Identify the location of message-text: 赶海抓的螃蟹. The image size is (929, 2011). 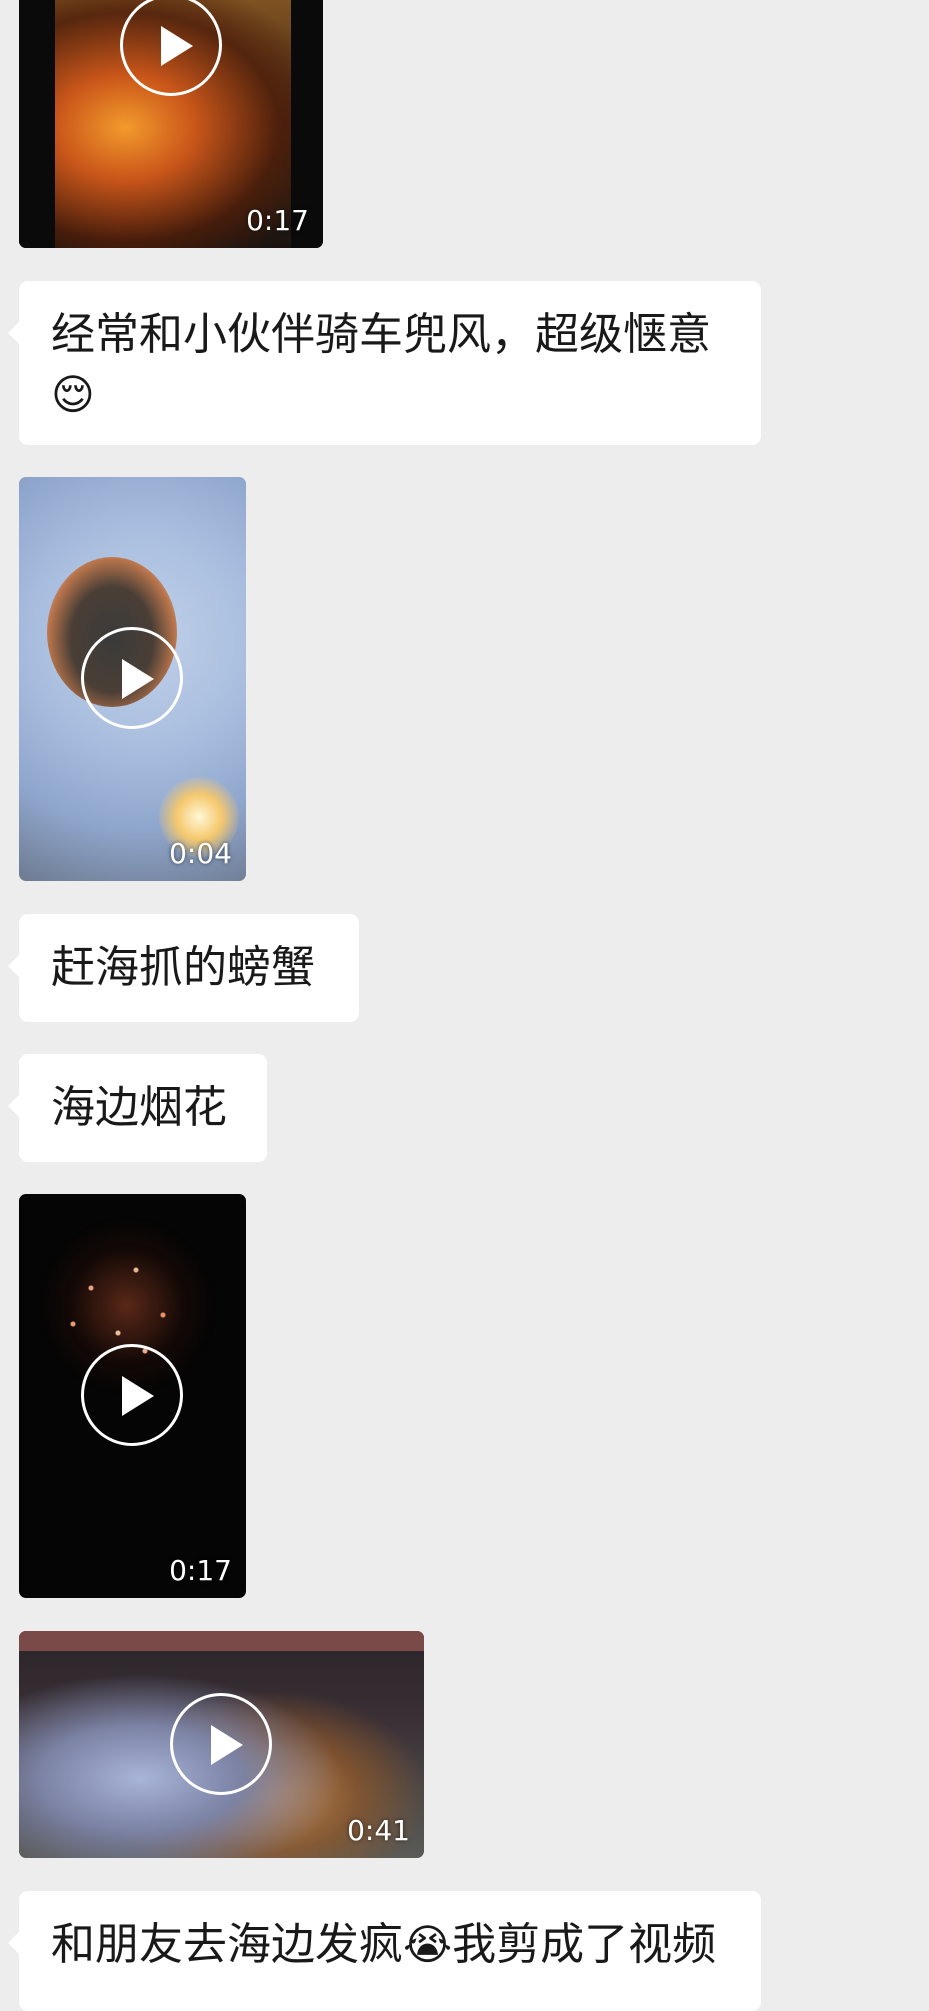
(183, 967).